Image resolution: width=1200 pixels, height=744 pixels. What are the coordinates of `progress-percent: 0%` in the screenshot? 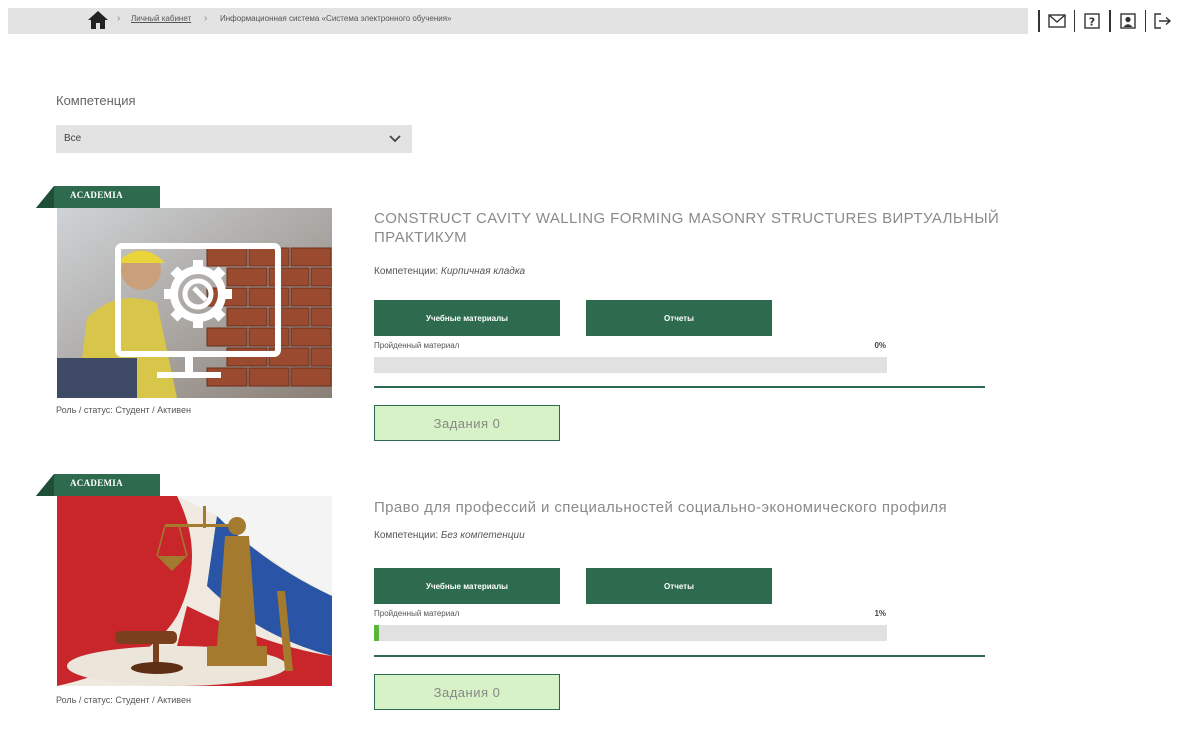 It's located at (880, 345).